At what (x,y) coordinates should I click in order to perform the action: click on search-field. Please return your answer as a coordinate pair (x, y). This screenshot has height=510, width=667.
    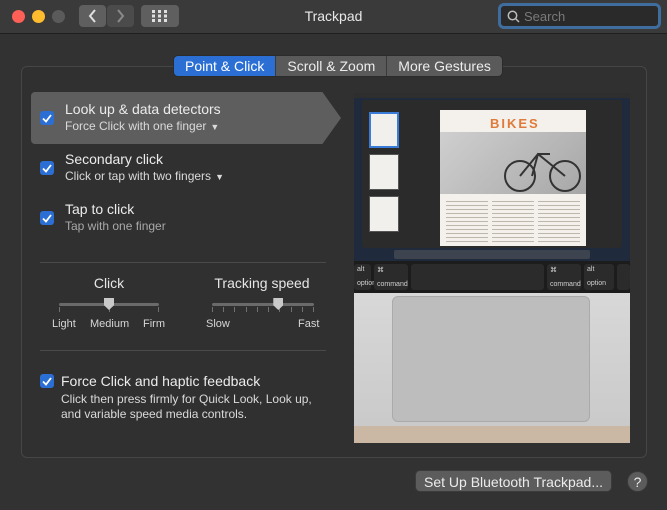
    Looking at the image, I should click on (579, 16).